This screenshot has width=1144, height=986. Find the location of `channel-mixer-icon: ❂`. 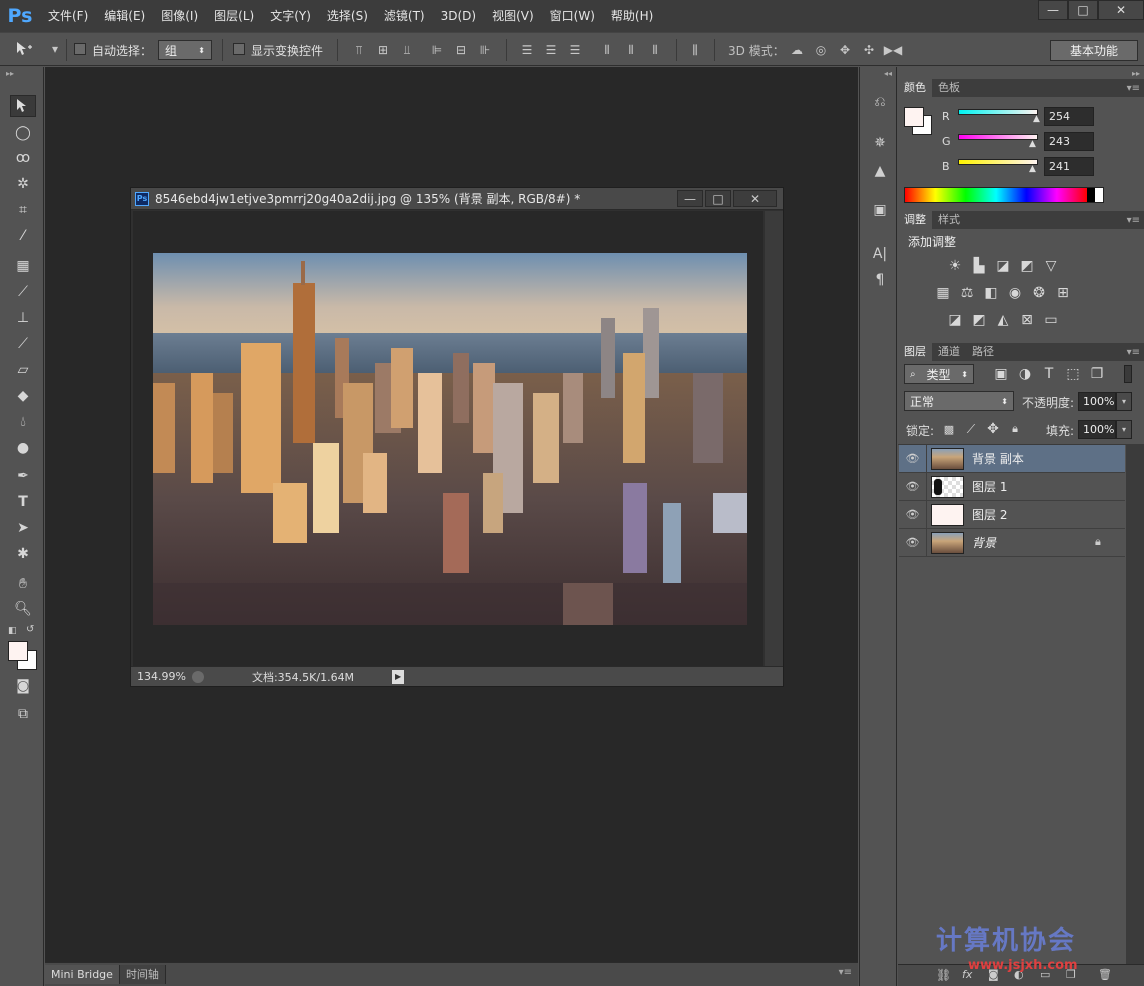

channel-mixer-icon: ❂ is located at coordinates (1039, 293).